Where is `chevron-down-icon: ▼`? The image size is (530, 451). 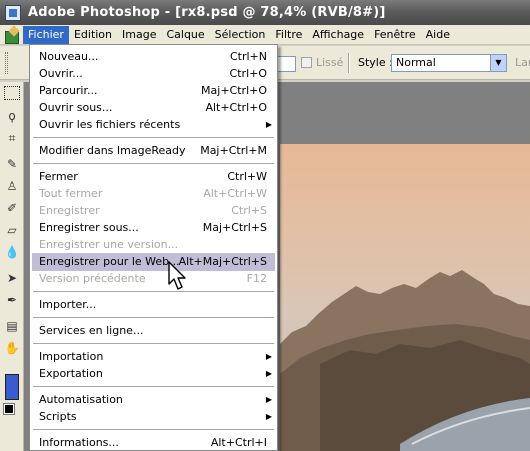
chevron-down-icon: ▼ is located at coordinates (498, 63).